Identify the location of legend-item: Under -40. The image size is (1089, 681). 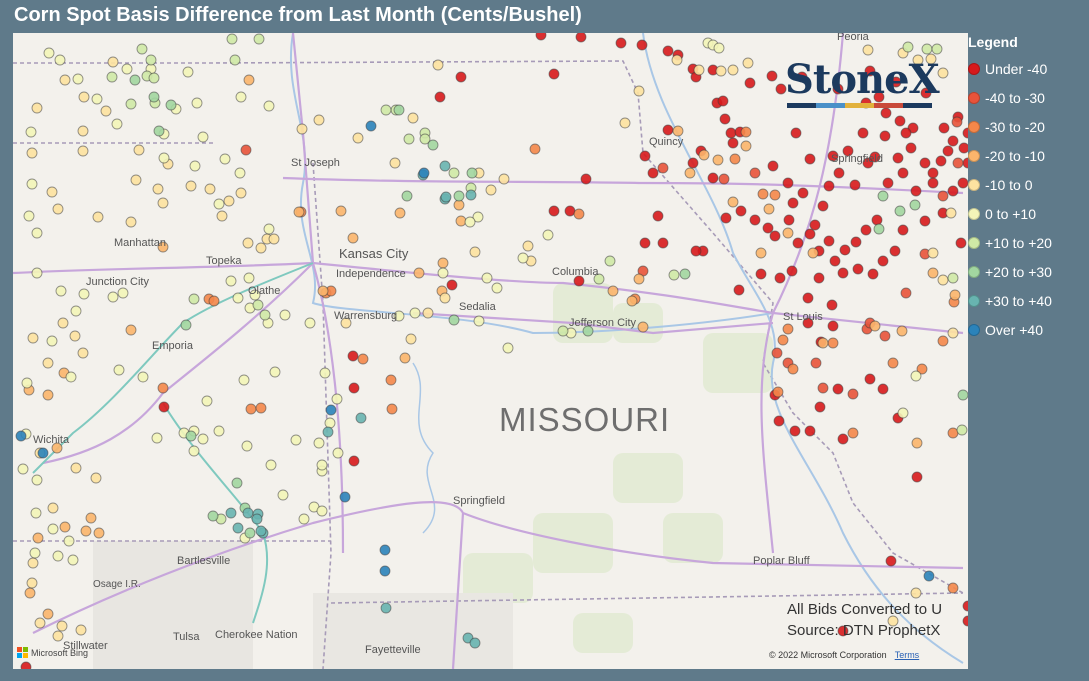
(1027, 68).